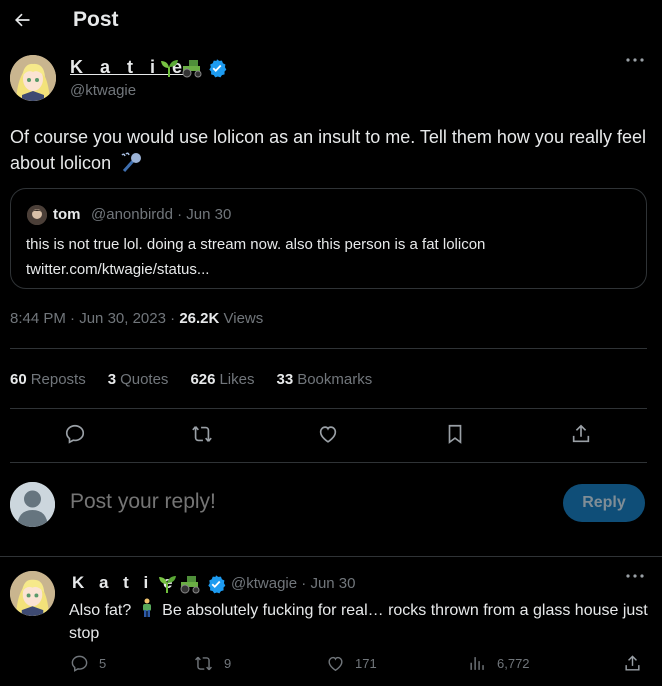  What do you see at coordinates (38, 318) in the screenshot?
I see `tweet-time: 8:44 PM` at bounding box center [38, 318].